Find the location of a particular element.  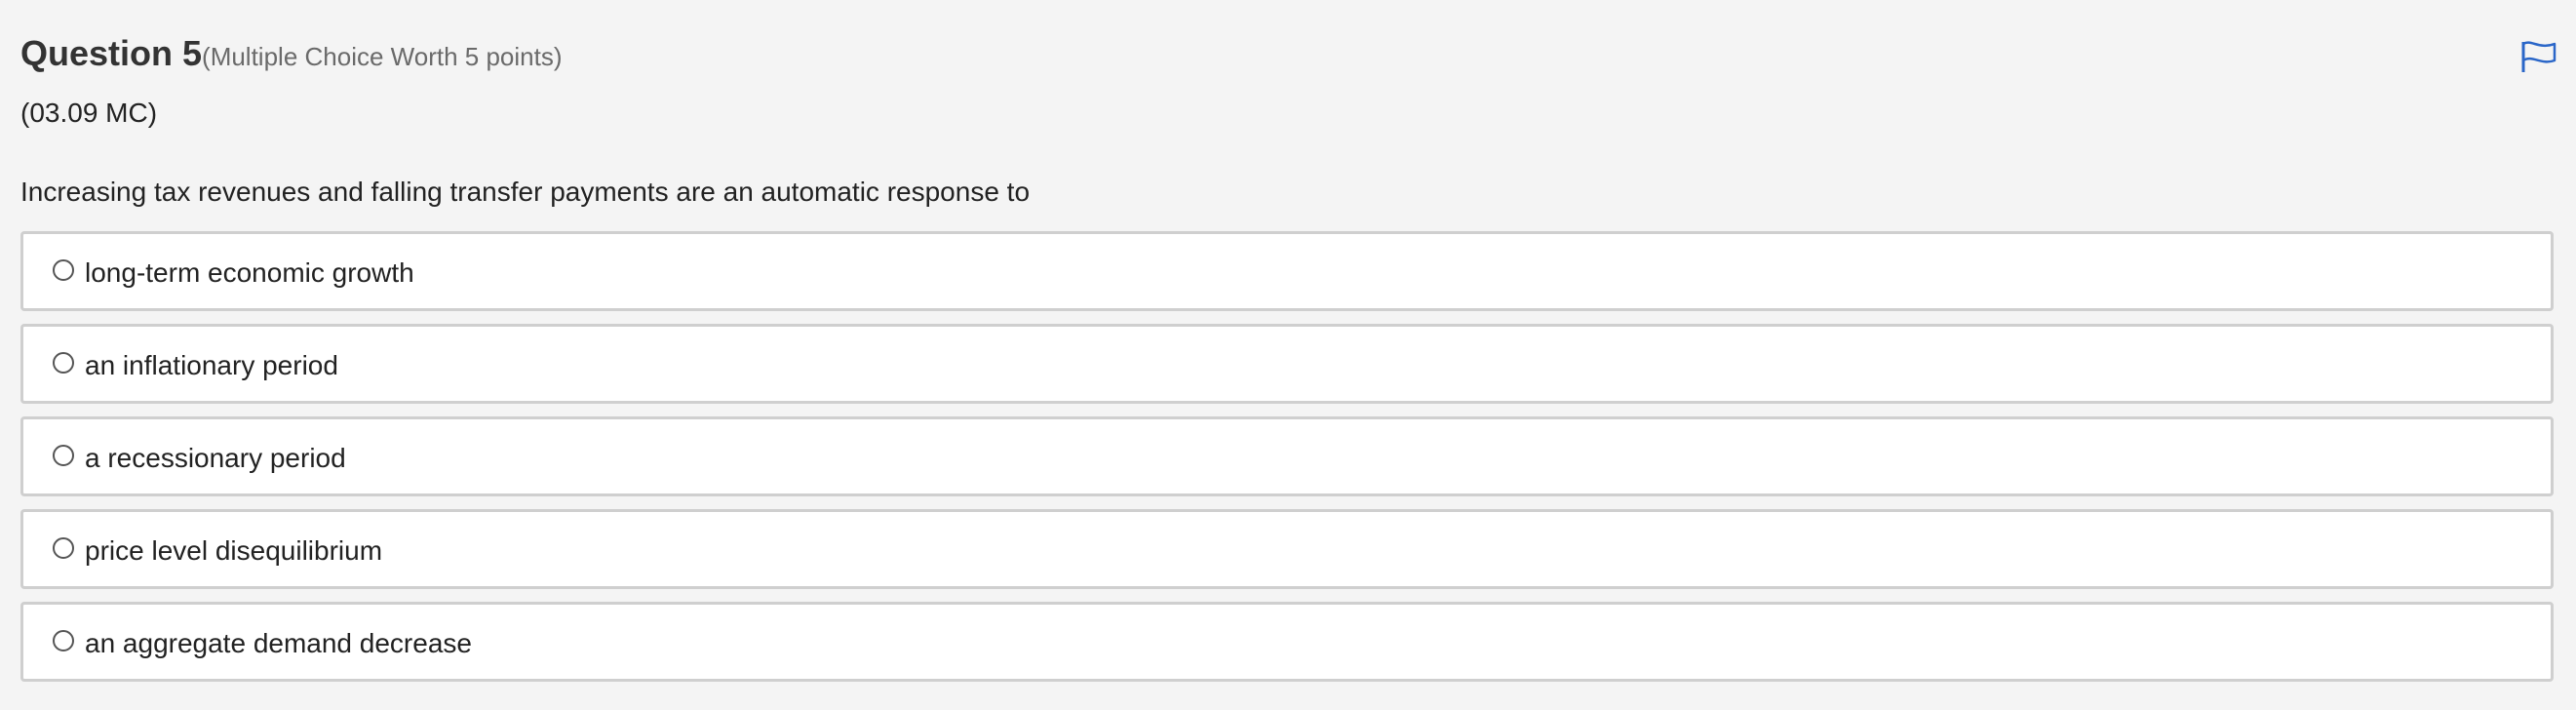

answer-option: an inflationary period is located at coordinates (1287, 364).